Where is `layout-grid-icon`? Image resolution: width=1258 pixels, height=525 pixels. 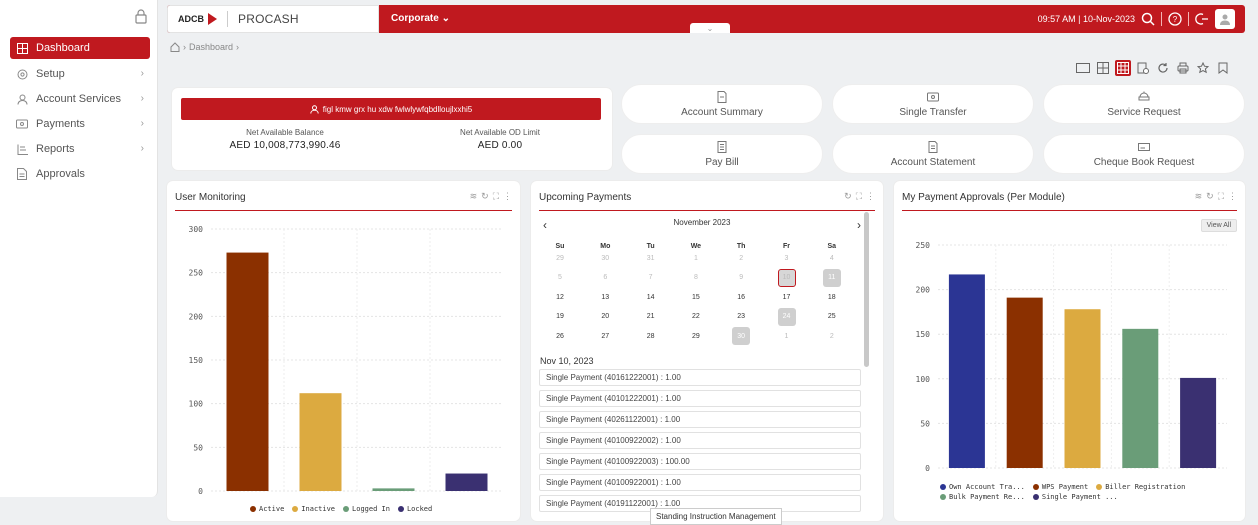 layout-grid-icon is located at coordinates (1103, 68).